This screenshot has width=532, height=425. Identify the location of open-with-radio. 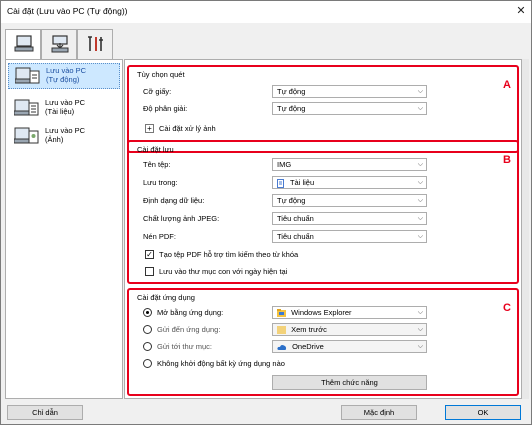
(147, 312).